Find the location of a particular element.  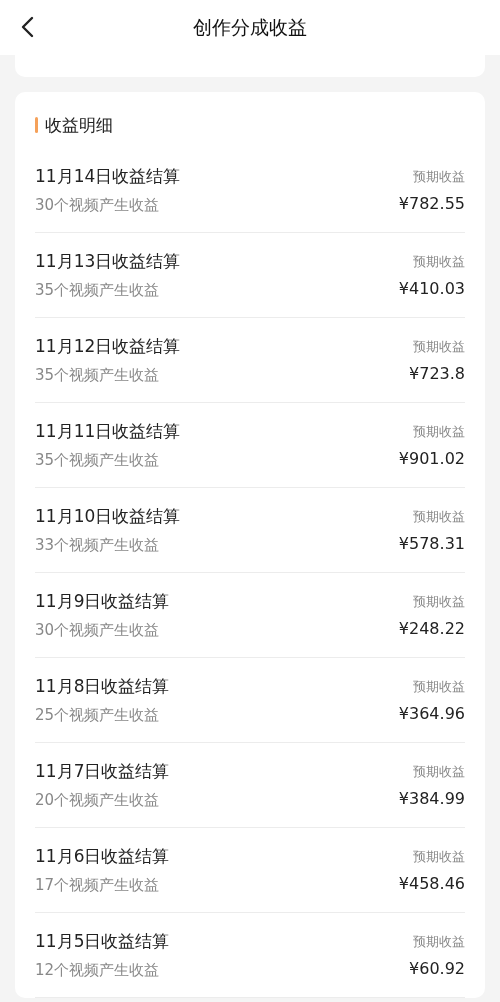

amount: ¥384.99 is located at coordinates (431, 798).